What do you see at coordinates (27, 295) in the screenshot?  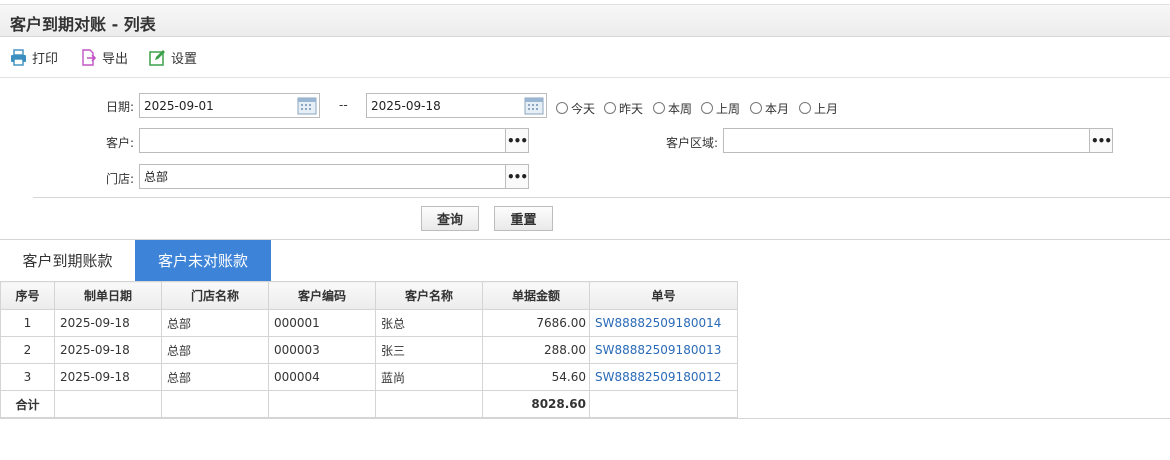 I see `column-header: 序号` at bounding box center [27, 295].